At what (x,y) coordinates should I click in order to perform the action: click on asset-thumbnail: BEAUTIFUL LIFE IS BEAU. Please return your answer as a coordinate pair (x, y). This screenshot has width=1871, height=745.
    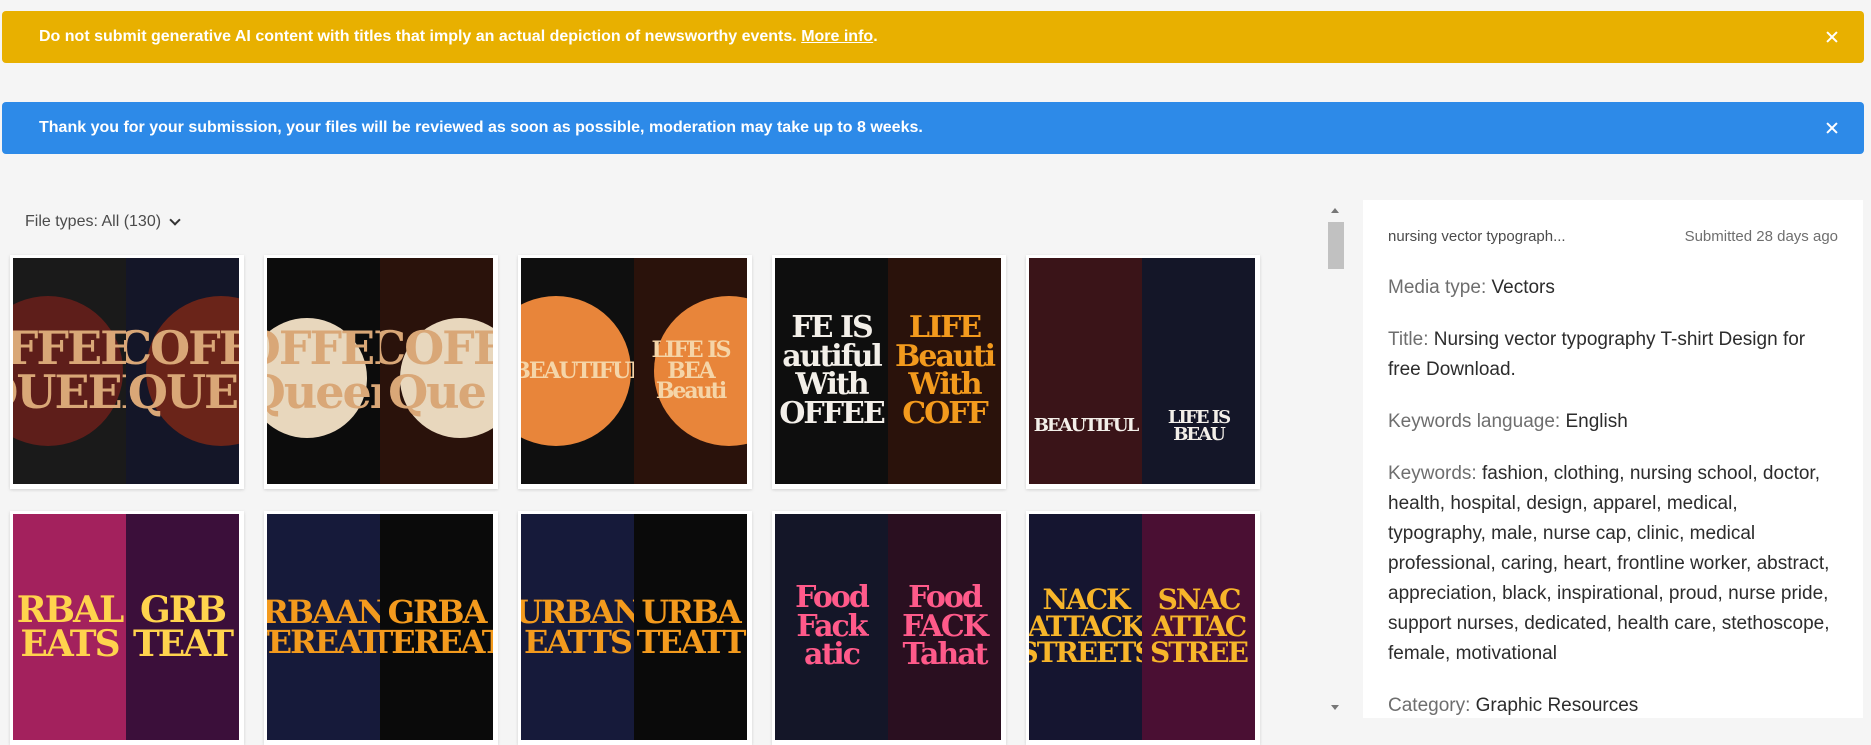
    Looking at the image, I should click on (1142, 371).